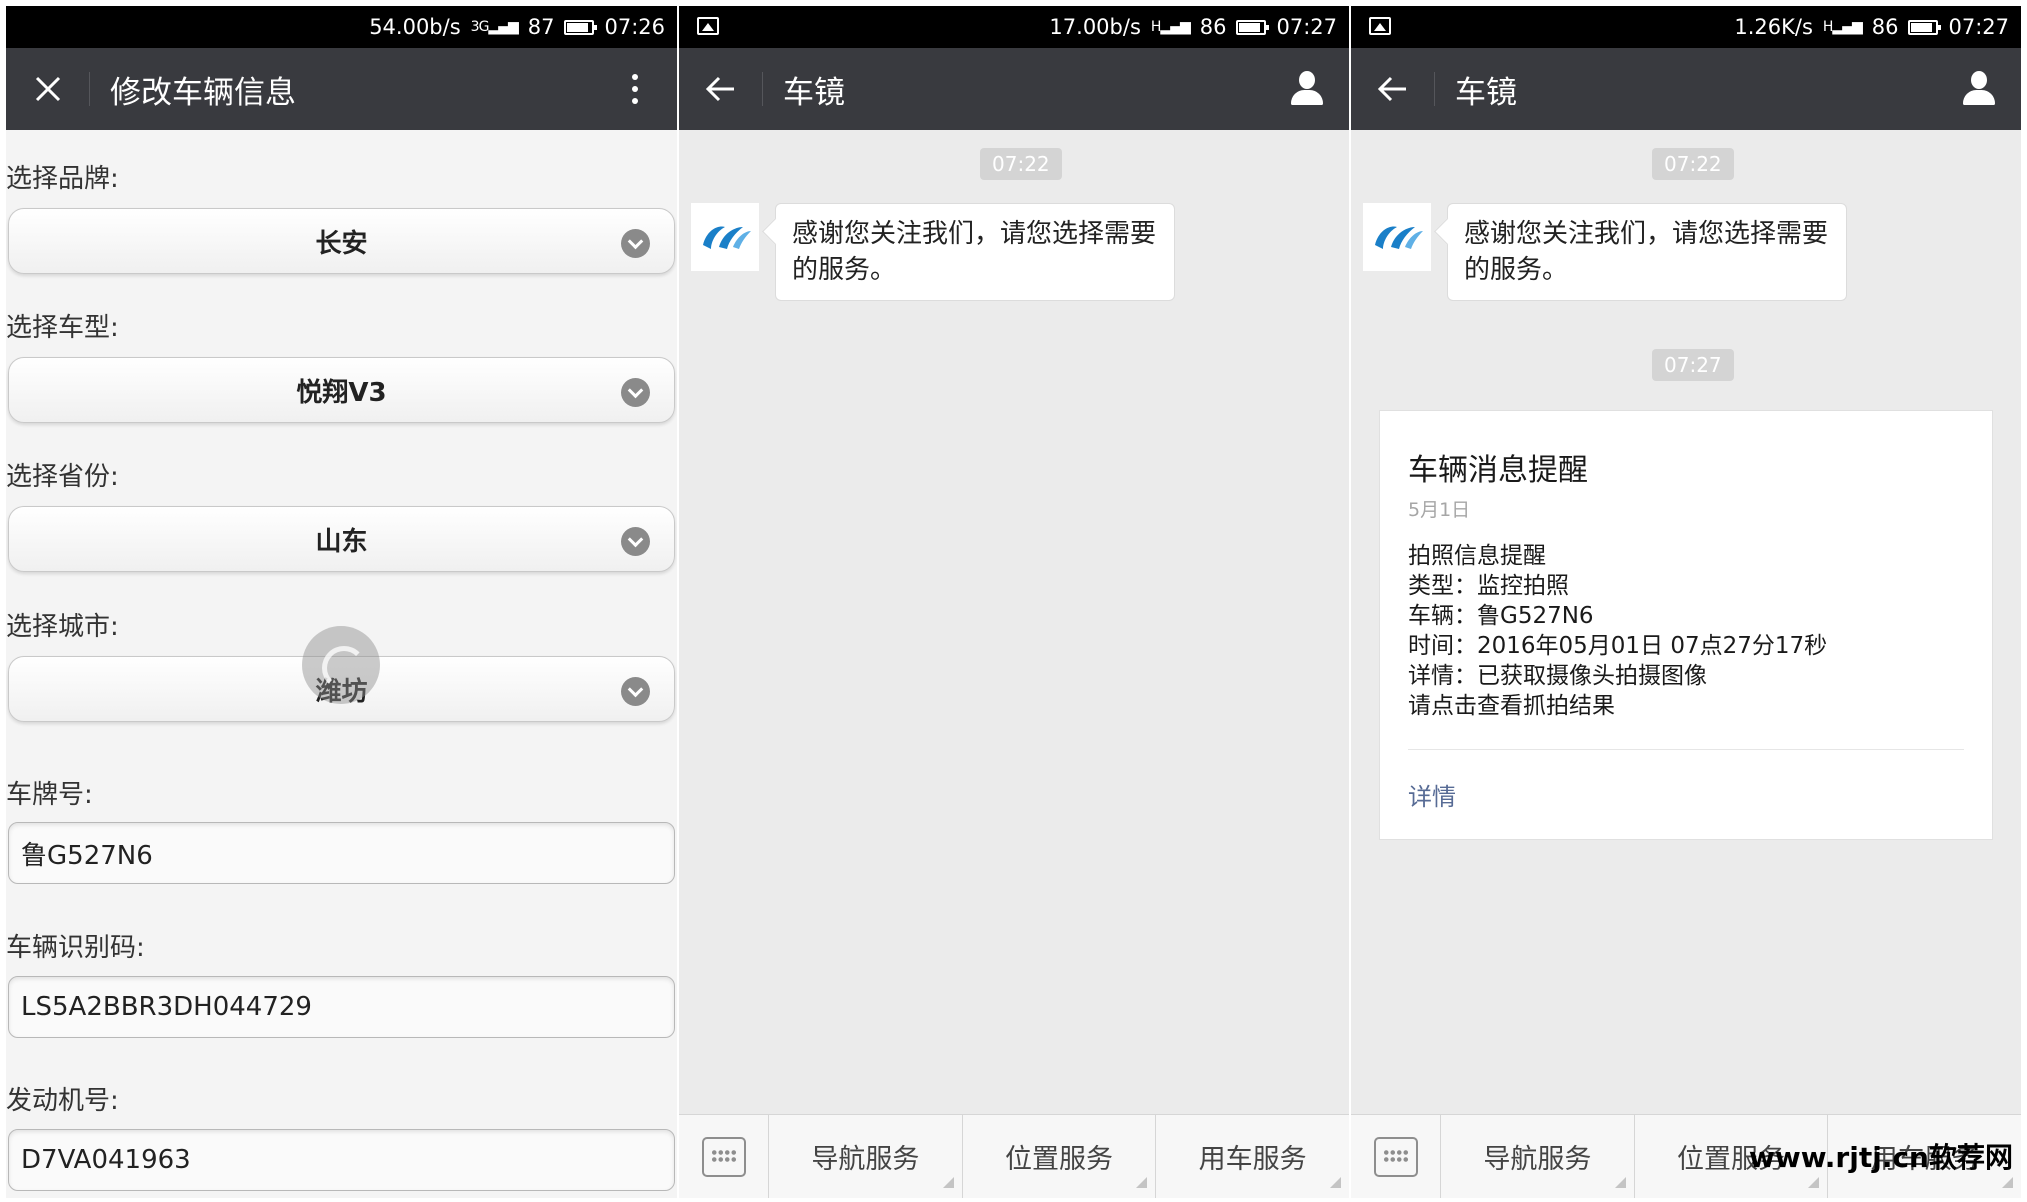 Image resolution: width=2027 pixels, height=1202 pixels. Describe the element at coordinates (1060, 1156) in the screenshot. I see `menu-location-service: 位置服务` at that location.